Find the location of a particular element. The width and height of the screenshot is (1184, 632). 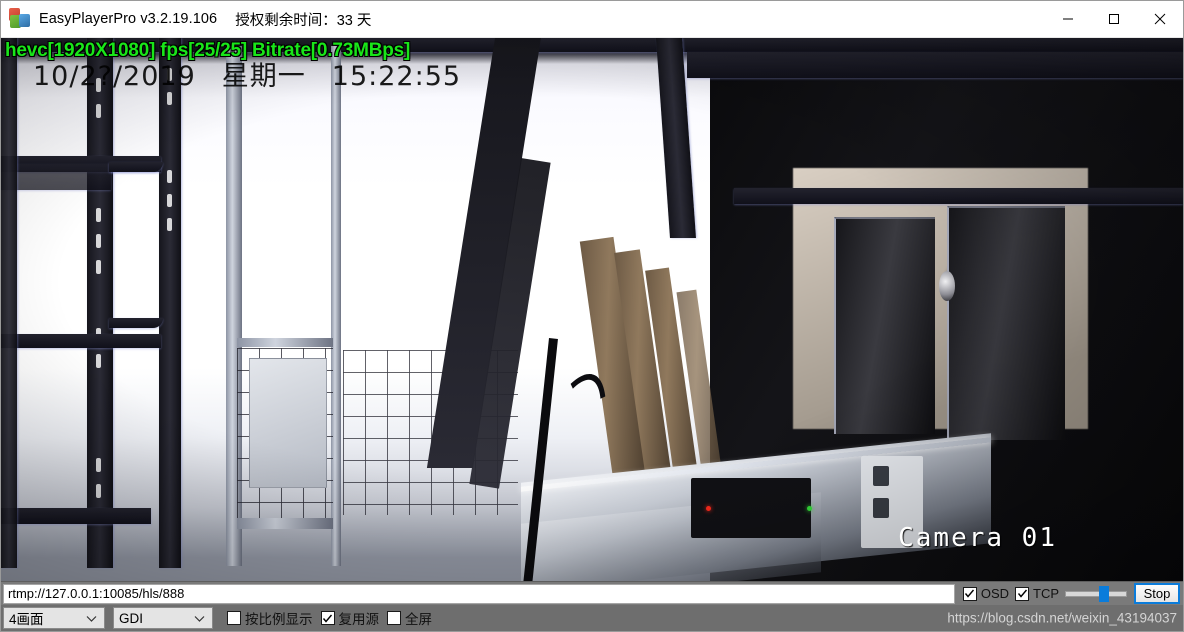

stream-url-input: rtmp://127.0.0.1:10085/hls/888 is located at coordinates (479, 593).